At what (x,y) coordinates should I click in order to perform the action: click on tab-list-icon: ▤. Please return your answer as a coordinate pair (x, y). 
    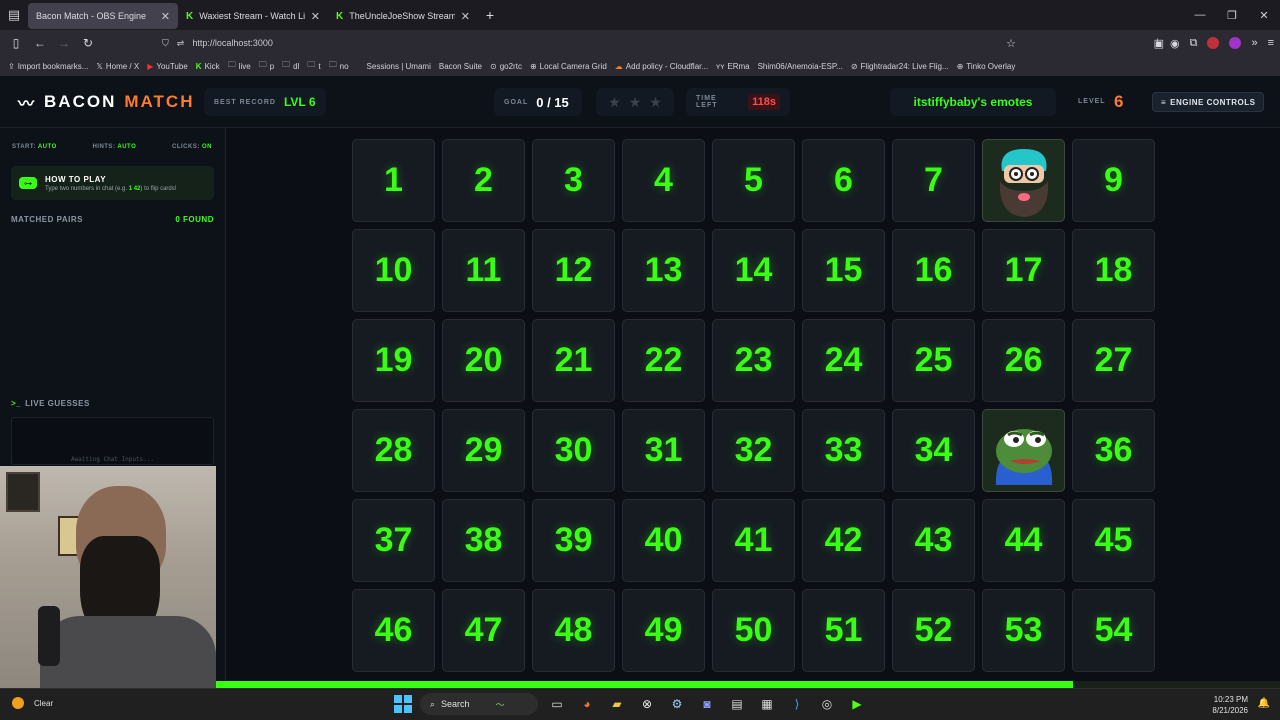
    Looking at the image, I should click on (14, 15).